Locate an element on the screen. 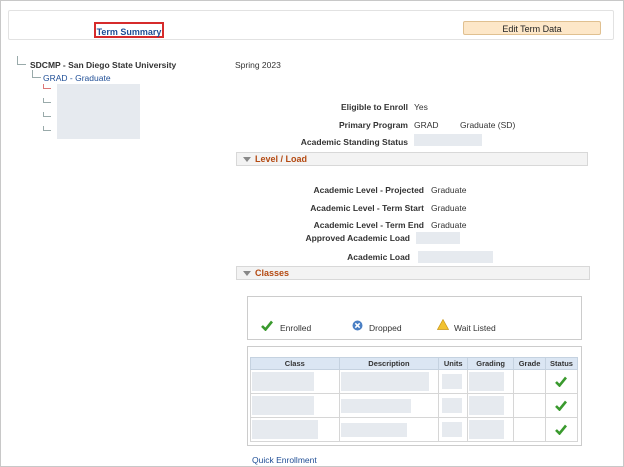 The image size is (624, 467). primary-program-value: GRAD is located at coordinates (426, 125).